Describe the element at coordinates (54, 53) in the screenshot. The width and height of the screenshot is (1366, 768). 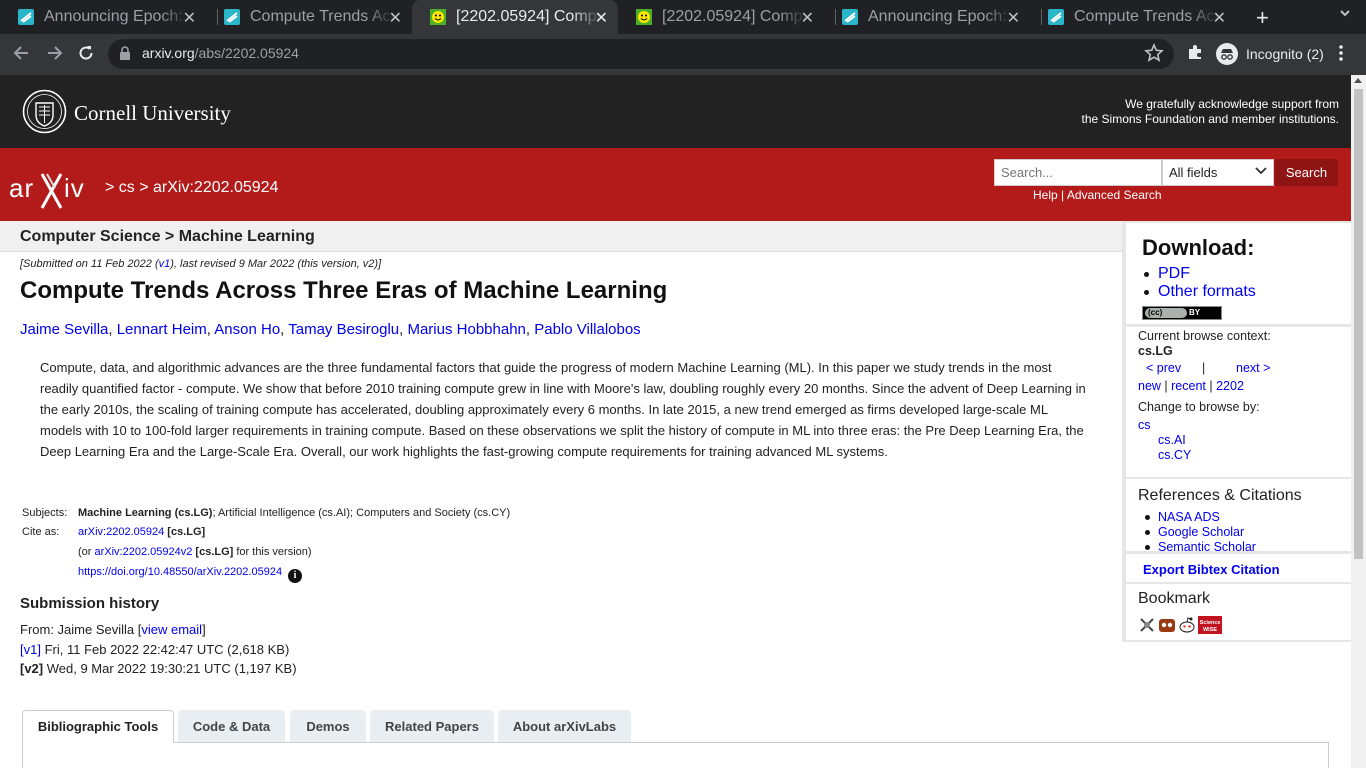
I see `forward-arrow-icon` at that location.